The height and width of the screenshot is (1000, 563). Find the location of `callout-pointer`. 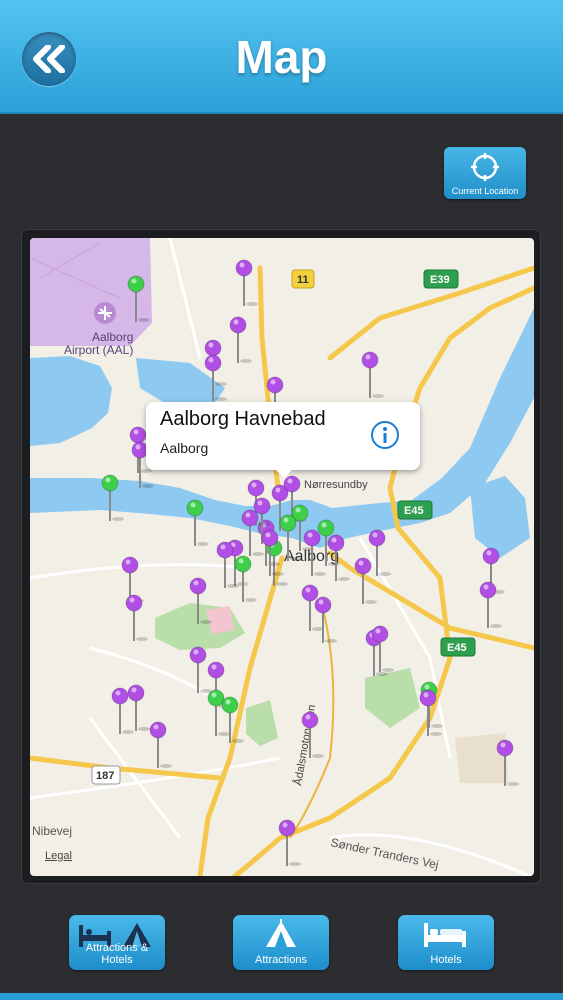

callout-pointer is located at coordinates (284, 473).